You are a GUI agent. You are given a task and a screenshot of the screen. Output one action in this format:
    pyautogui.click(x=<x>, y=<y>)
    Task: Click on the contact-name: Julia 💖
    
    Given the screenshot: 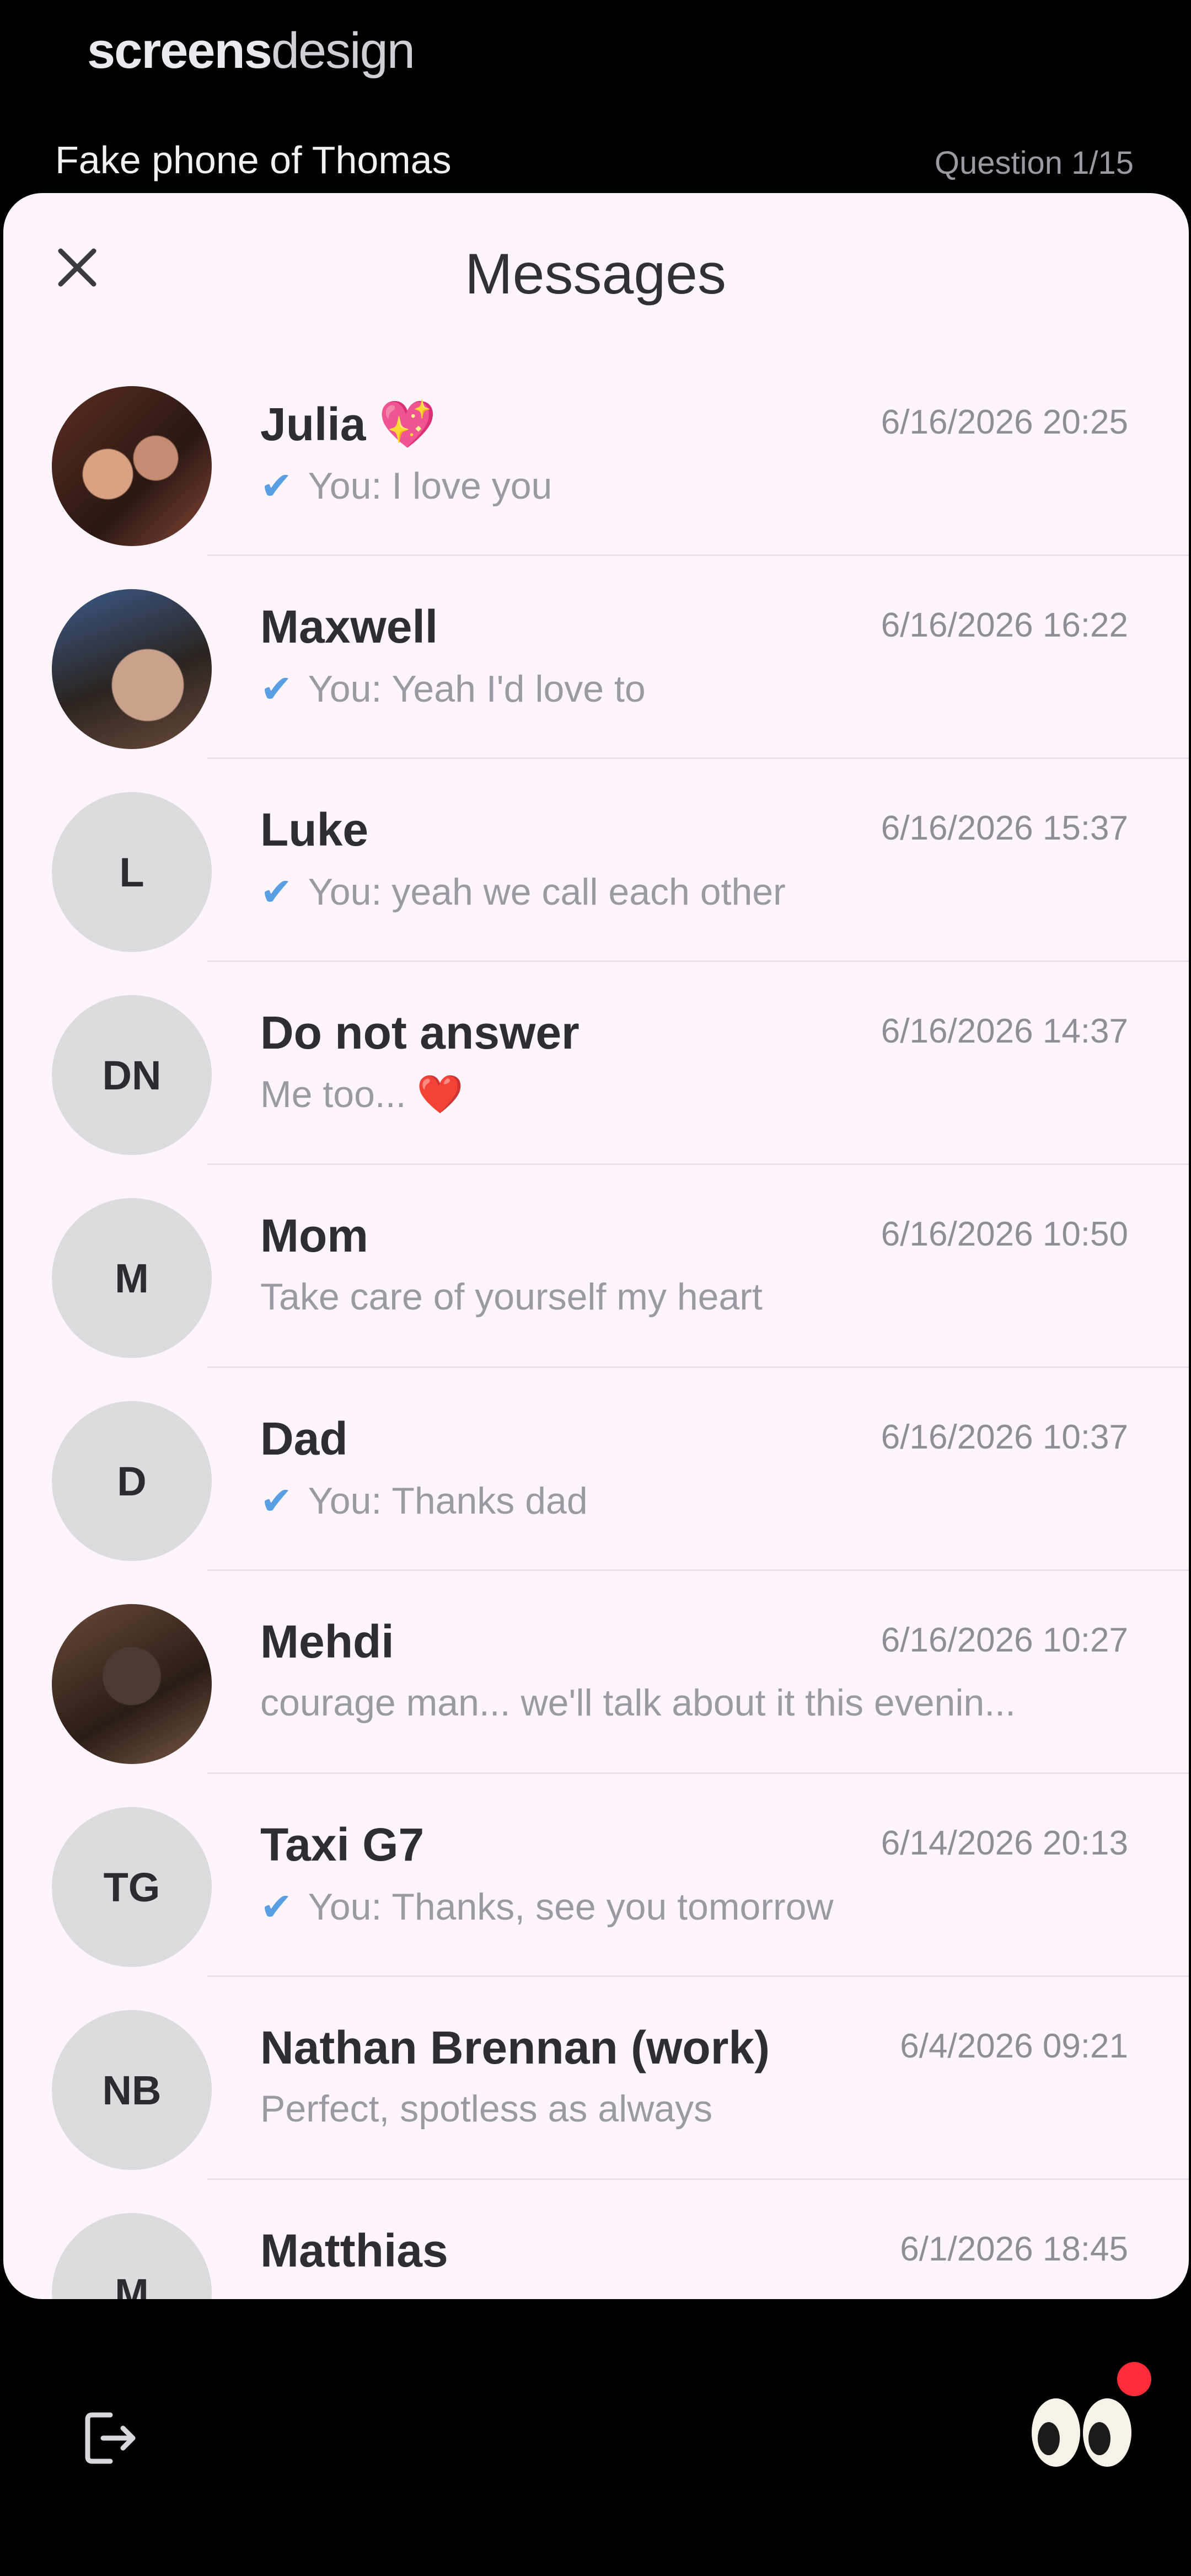 What is the action you would take?
    pyautogui.click(x=348, y=424)
    